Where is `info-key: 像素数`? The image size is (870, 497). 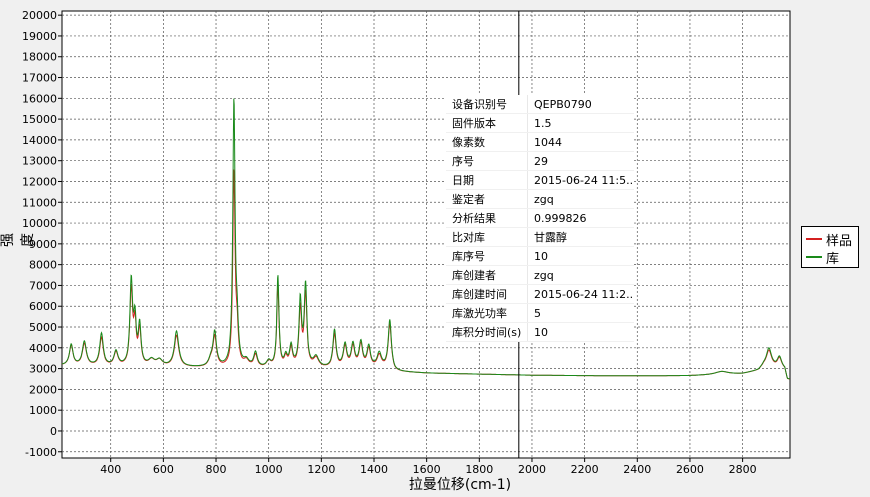
info-key: 像素数 is located at coordinates (487, 142).